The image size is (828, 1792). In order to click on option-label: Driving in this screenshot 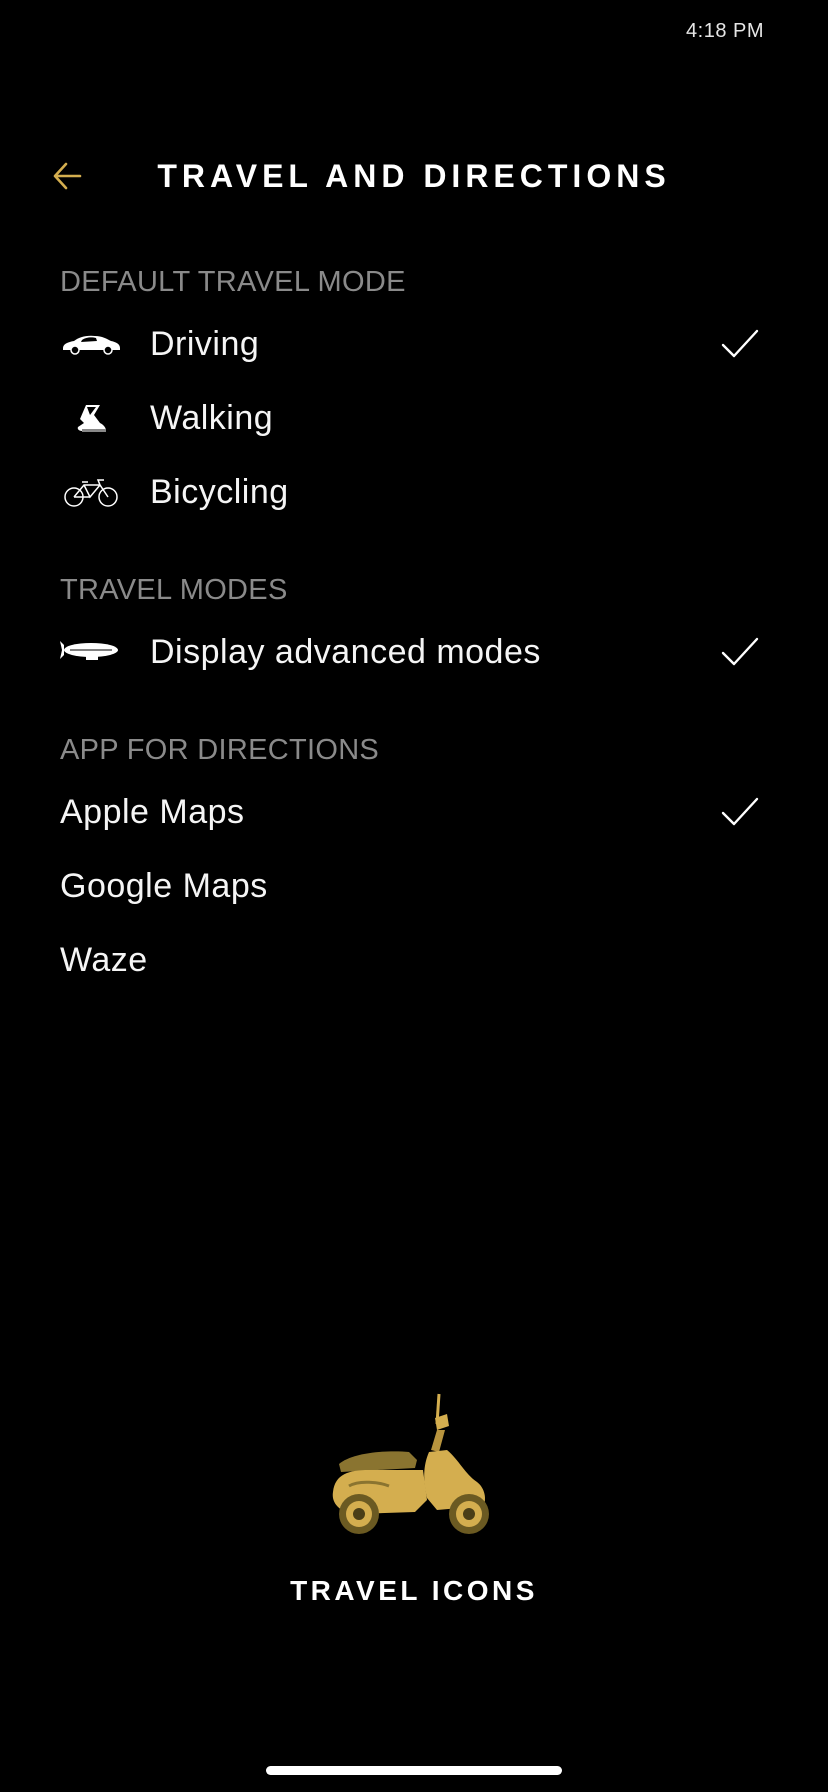, I will do `click(205, 343)`.